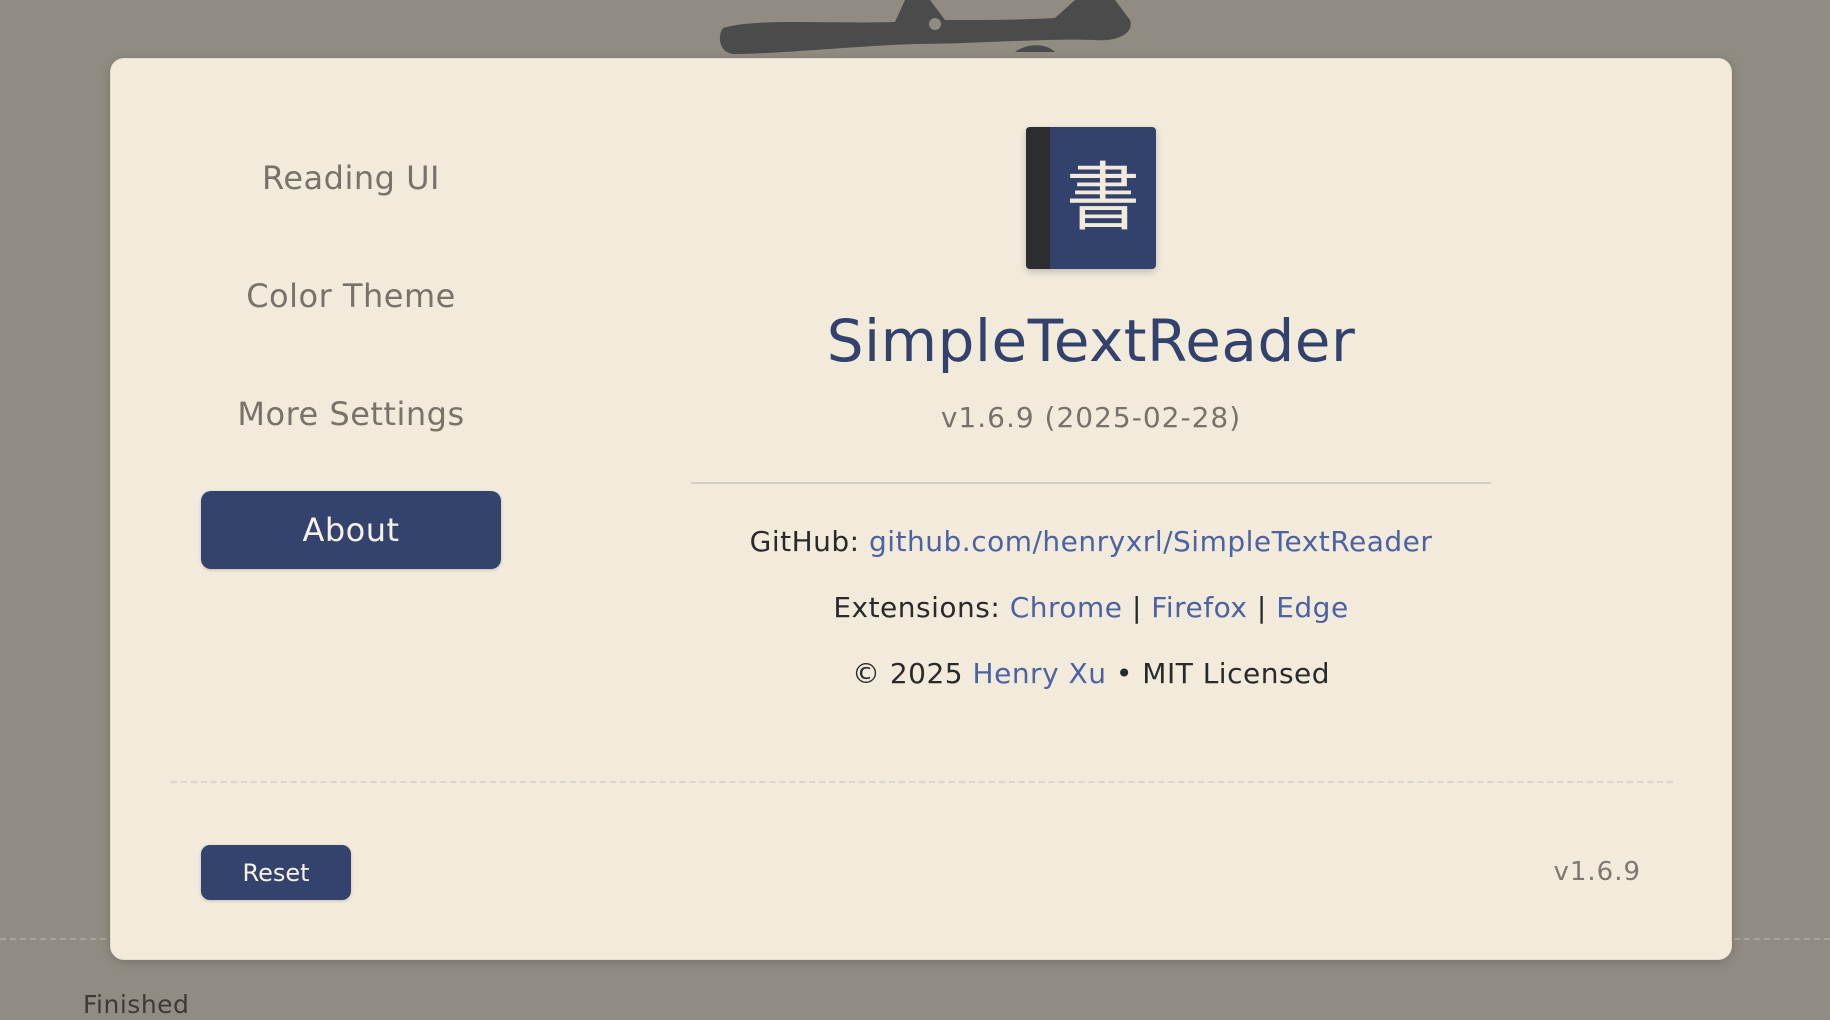 The width and height of the screenshot is (1830, 1020). I want to click on firefox-link: Firefox, so click(1199, 607).